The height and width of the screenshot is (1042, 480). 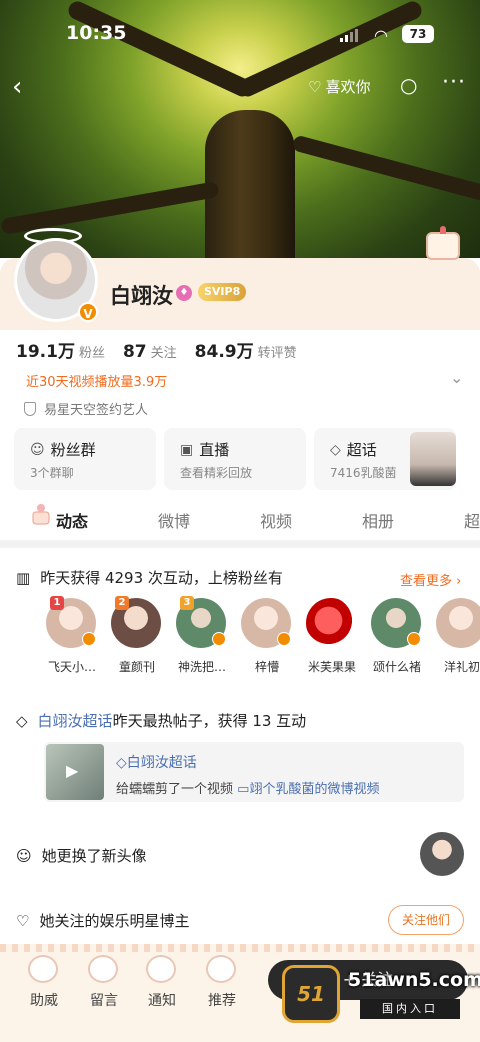 What do you see at coordinates (418, 34) in the screenshot?
I see `battery-indicator: 73` at bounding box center [418, 34].